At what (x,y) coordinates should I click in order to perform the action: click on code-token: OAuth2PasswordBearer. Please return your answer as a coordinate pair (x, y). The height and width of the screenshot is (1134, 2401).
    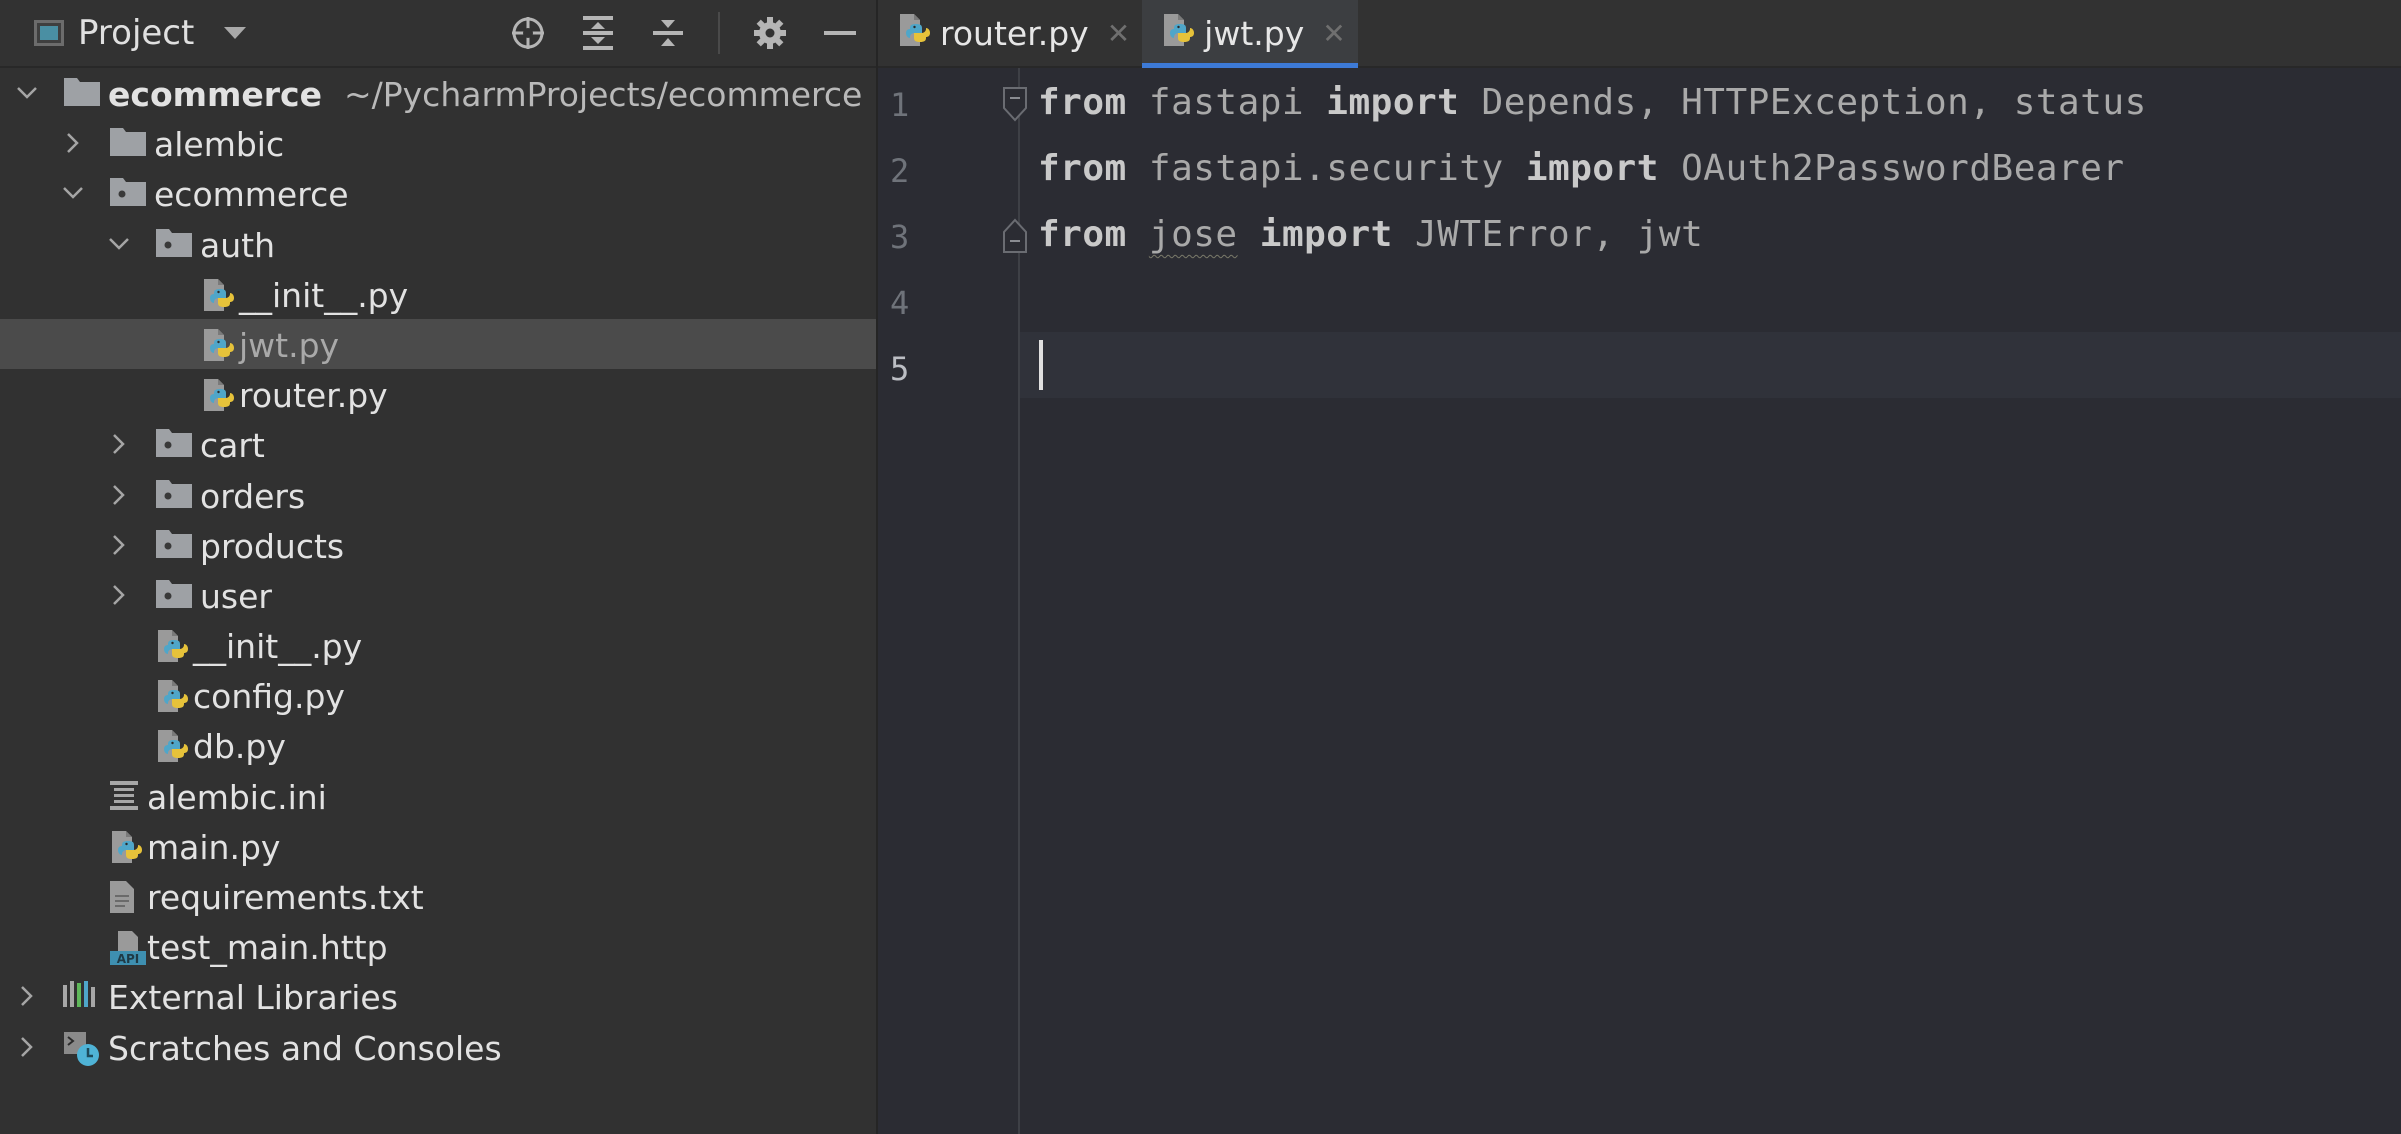
    Looking at the image, I should click on (1903, 168).